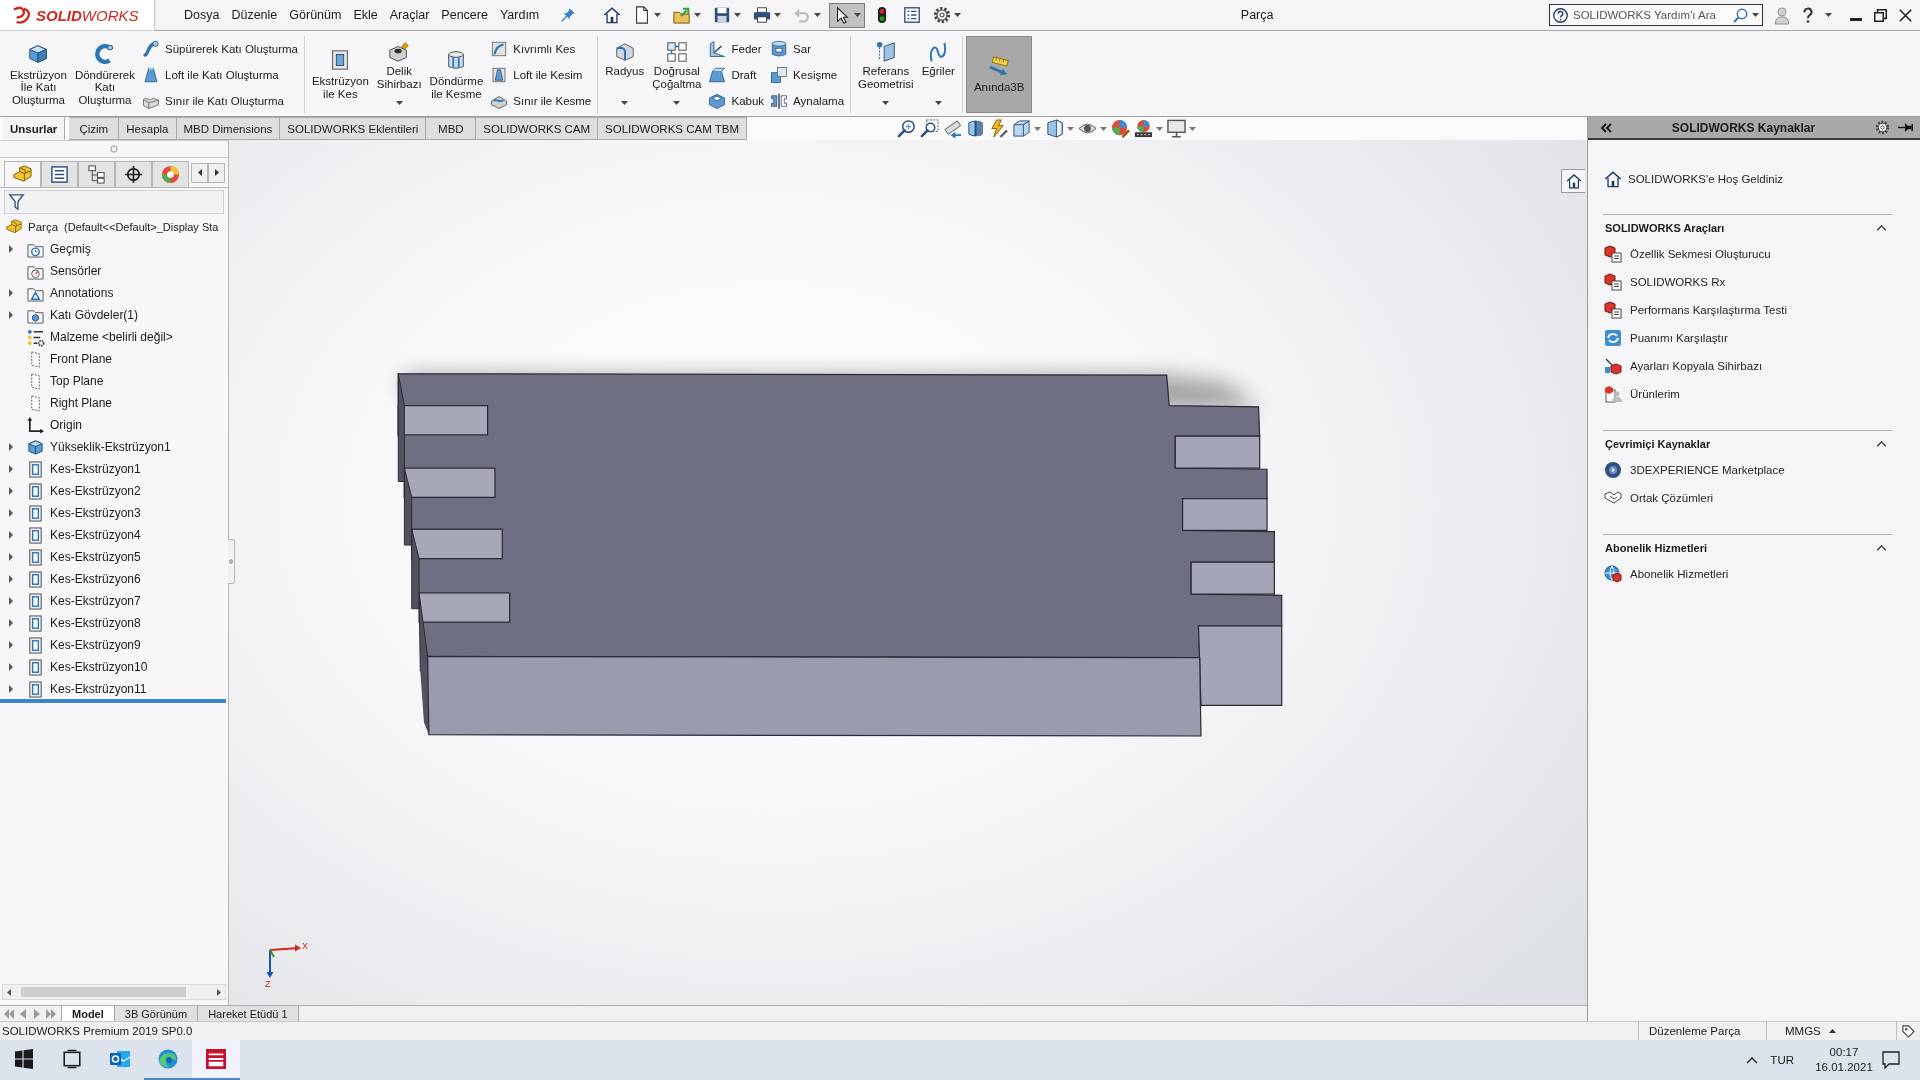 Image resolution: width=1920 pixels, height=1080 pixels. Describe the element at coordinates (95, 469) in the screenshot. I see `tree-item: Kes-Ekstrüzyon1` at that location.